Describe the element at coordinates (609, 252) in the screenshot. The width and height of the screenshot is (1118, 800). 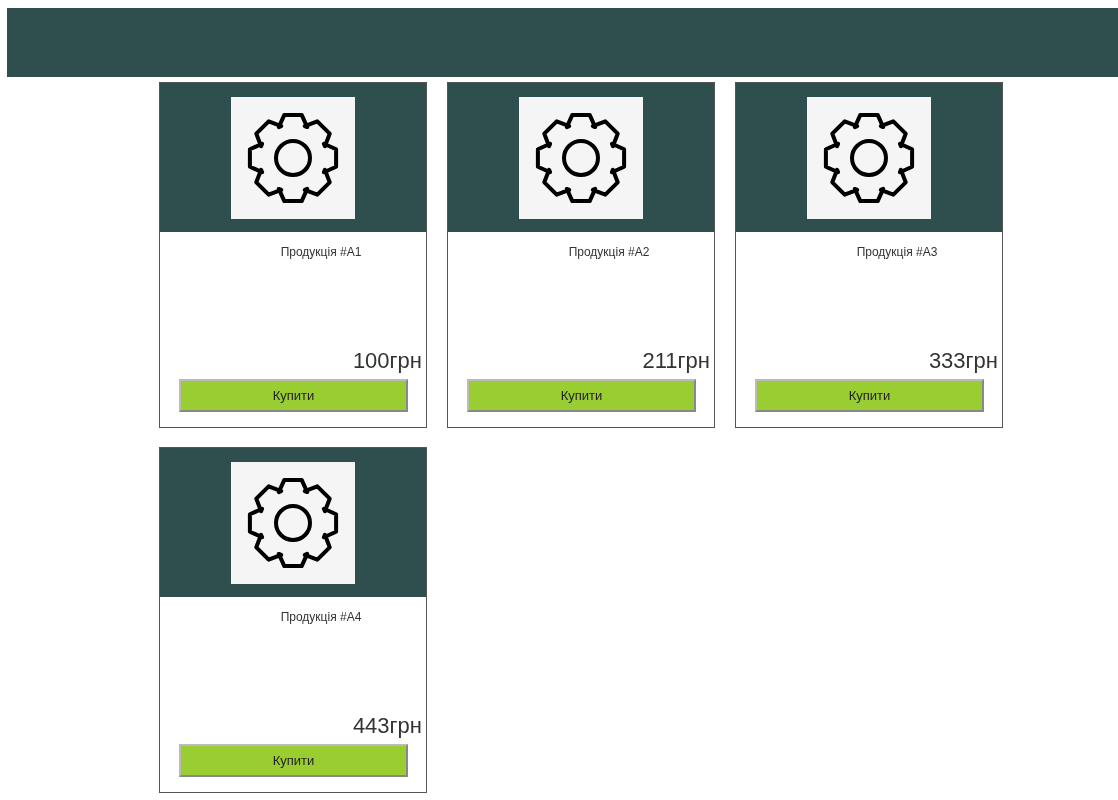
I see `product-title: Продукція #A2` at that location.